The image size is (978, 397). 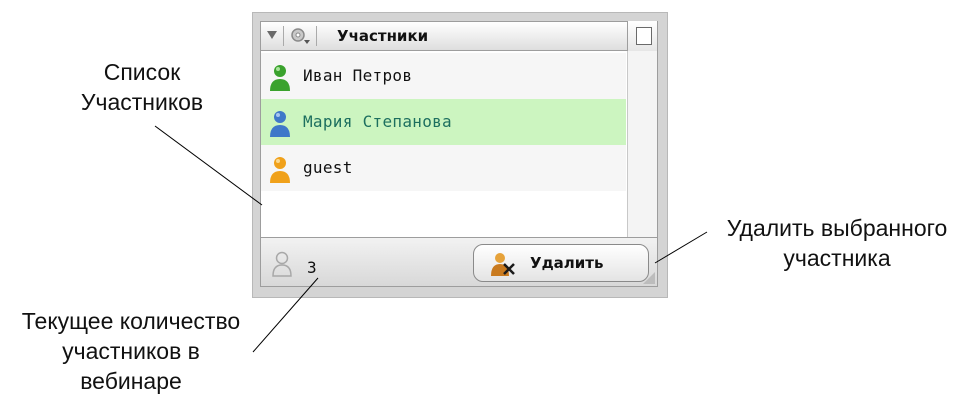 What do you see at coordinates (285, 315) in the screenshot?
I see `callout-line-count` at bounding box center [285, 315].